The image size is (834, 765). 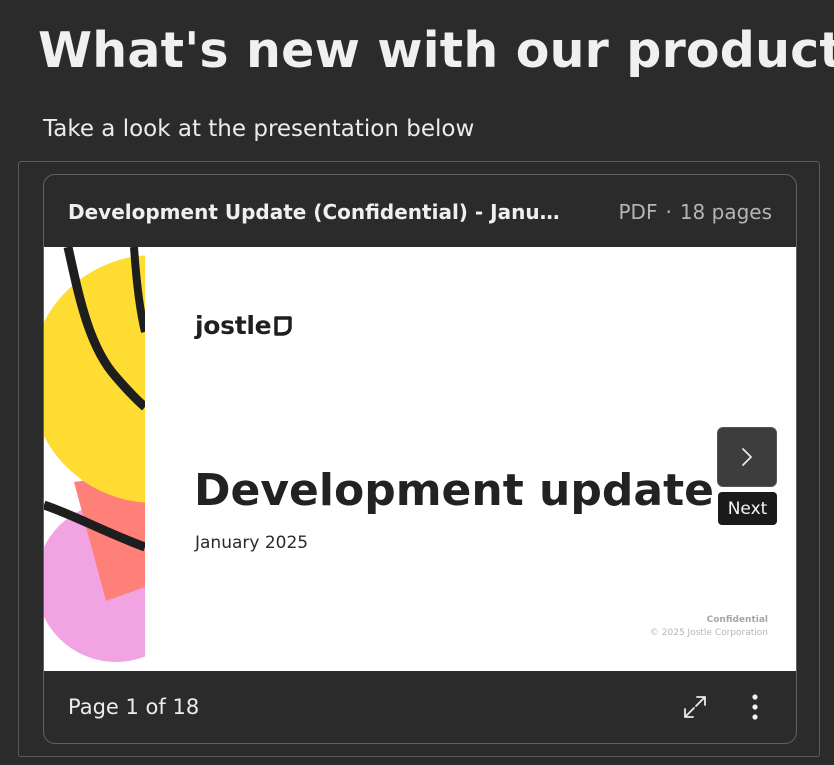 What do you see at coordinates (638, 212) in the screenshot?
I see `file-type-label: PDF` at bounding box center [638, 212].